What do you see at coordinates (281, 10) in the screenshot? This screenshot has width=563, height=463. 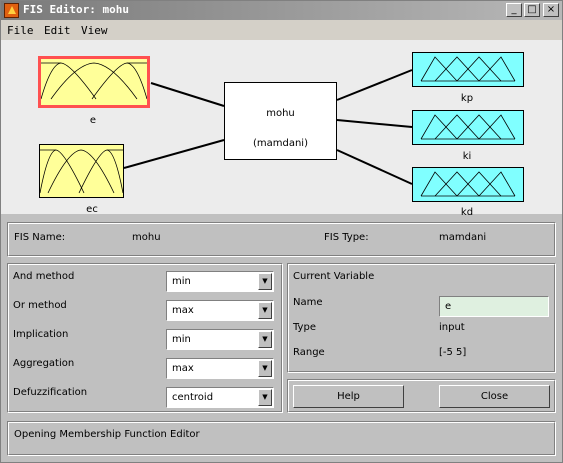 I see `title-bar: FIS Editor: mohu _ □ ×` at bounding box center [281, 10].